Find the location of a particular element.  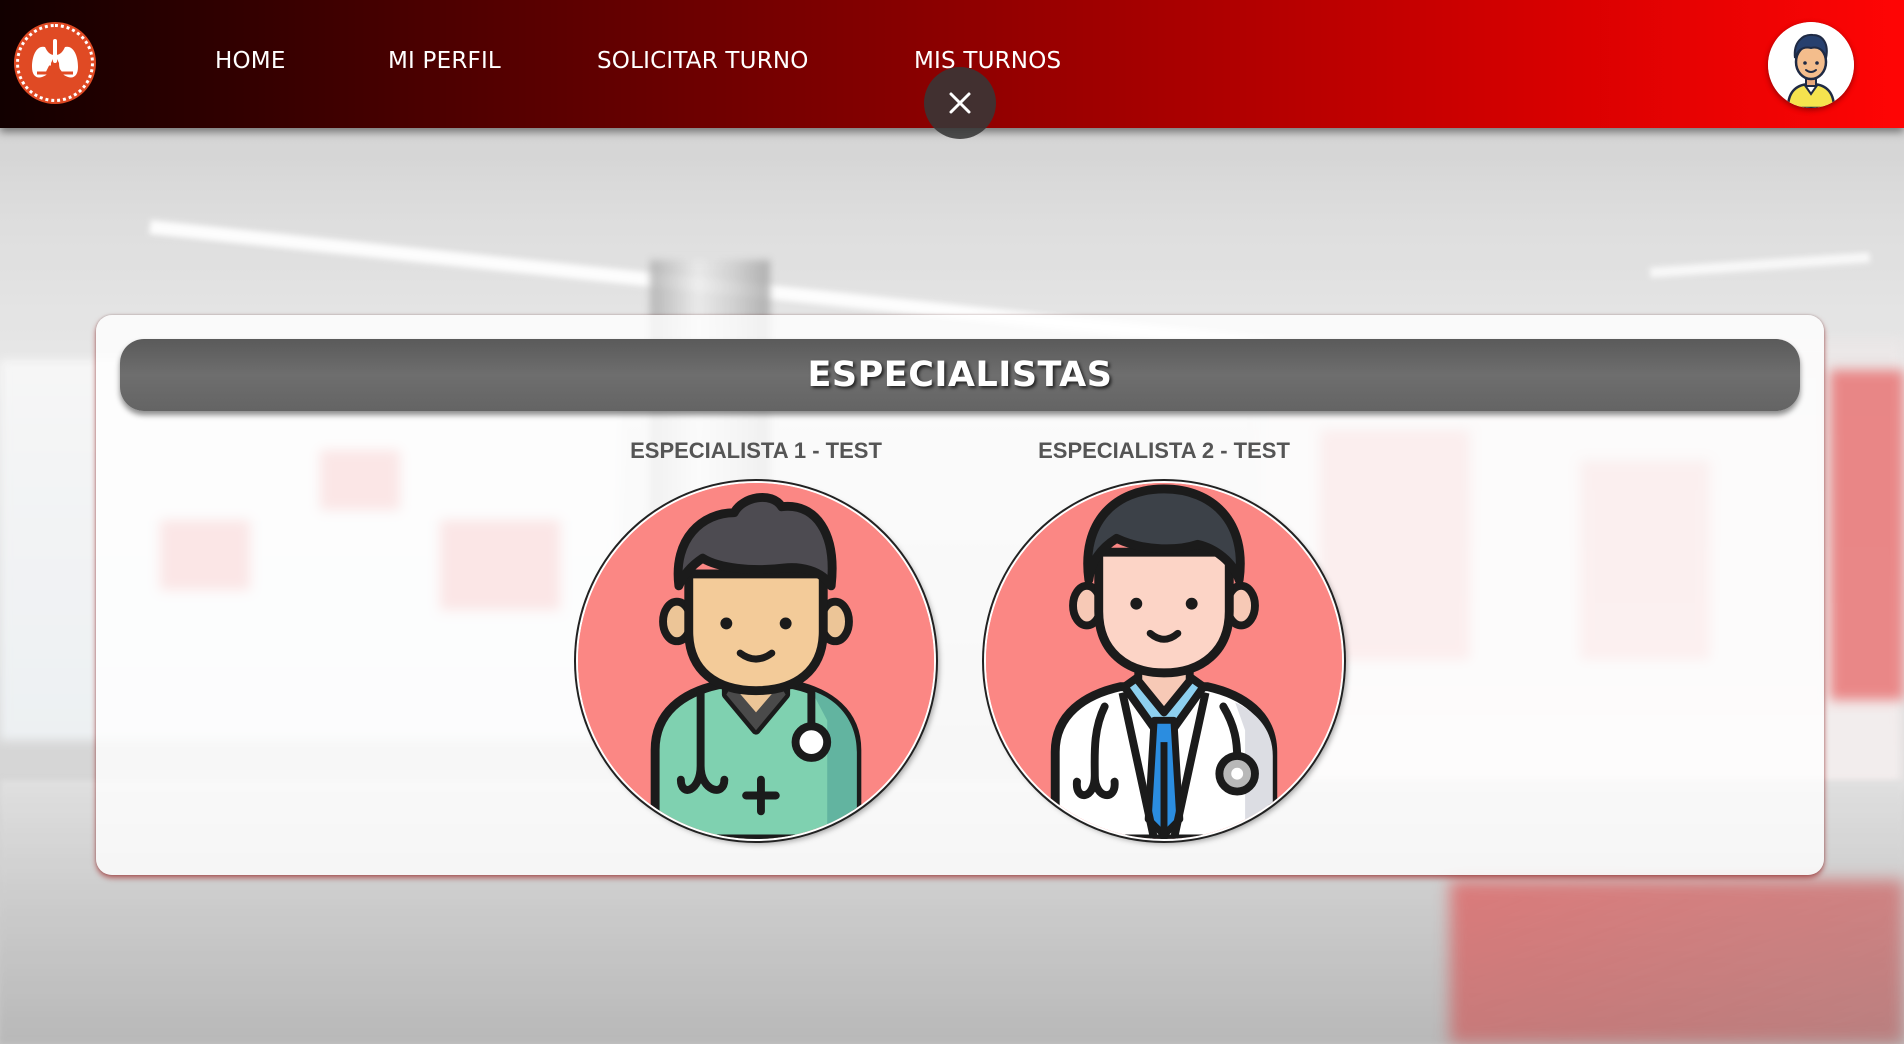

page-title: ESPECIALISTAS is located at coordinates (960, 375).